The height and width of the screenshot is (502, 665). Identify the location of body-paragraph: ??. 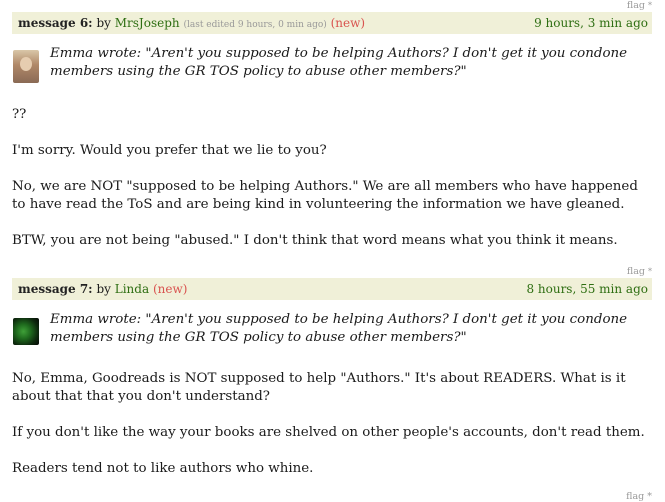
(19, 114).